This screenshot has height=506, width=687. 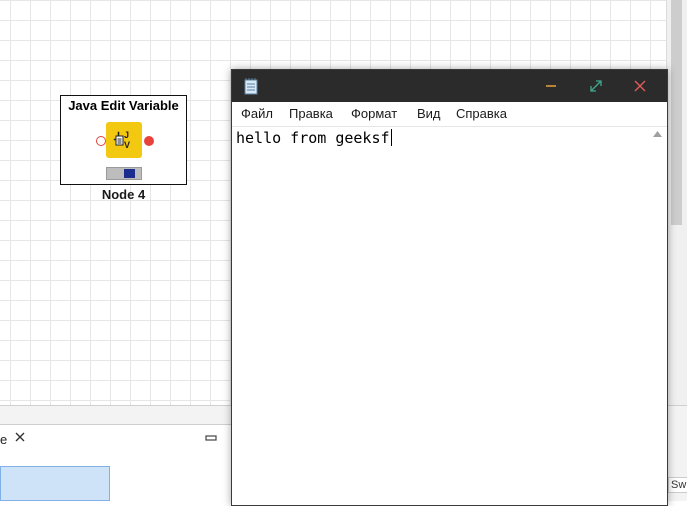 I want to click on scrollbar-thumb, so click(x=676, y=112).